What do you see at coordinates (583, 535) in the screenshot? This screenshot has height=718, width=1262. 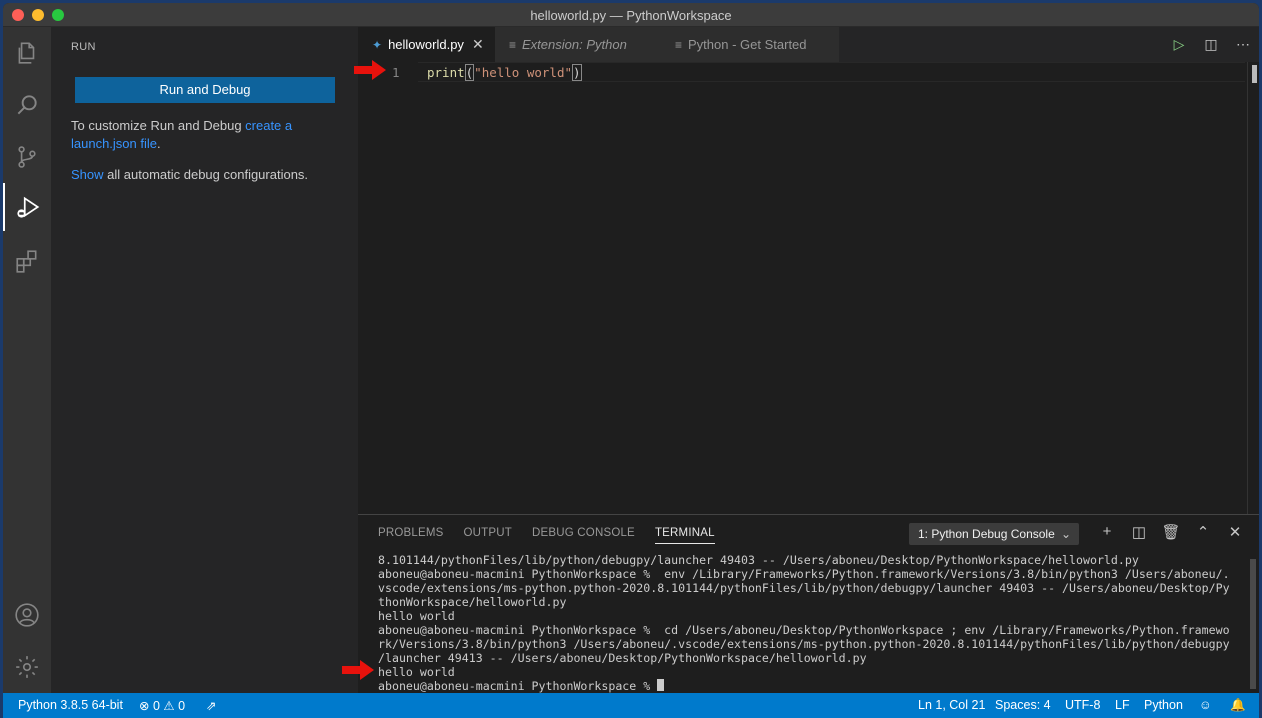 I see `tab-debug-console: DEBUG CONSOLE` at bounding box center [583, 535].